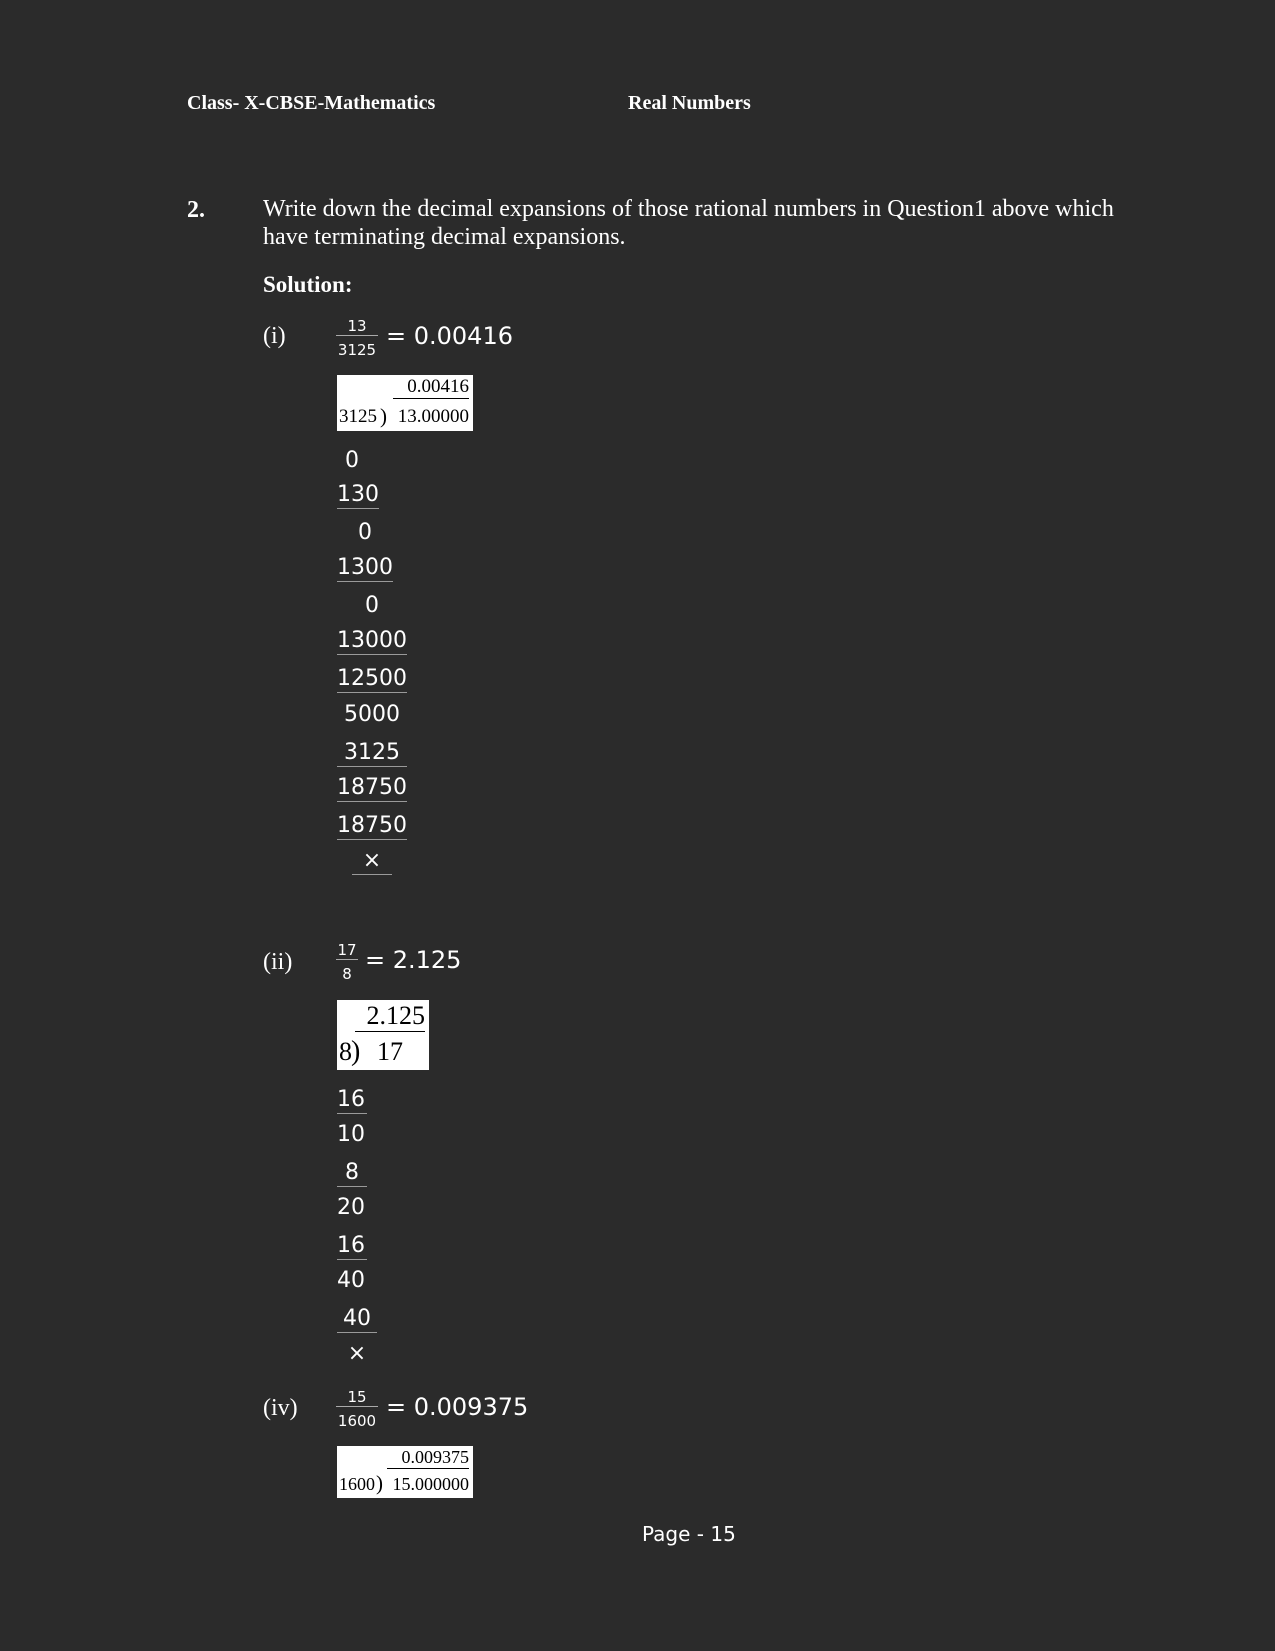 Image resolution: width=1275 pixels, height=1651 pixels. I want to click on part-iv-label: (iv), so click(280, 1408).